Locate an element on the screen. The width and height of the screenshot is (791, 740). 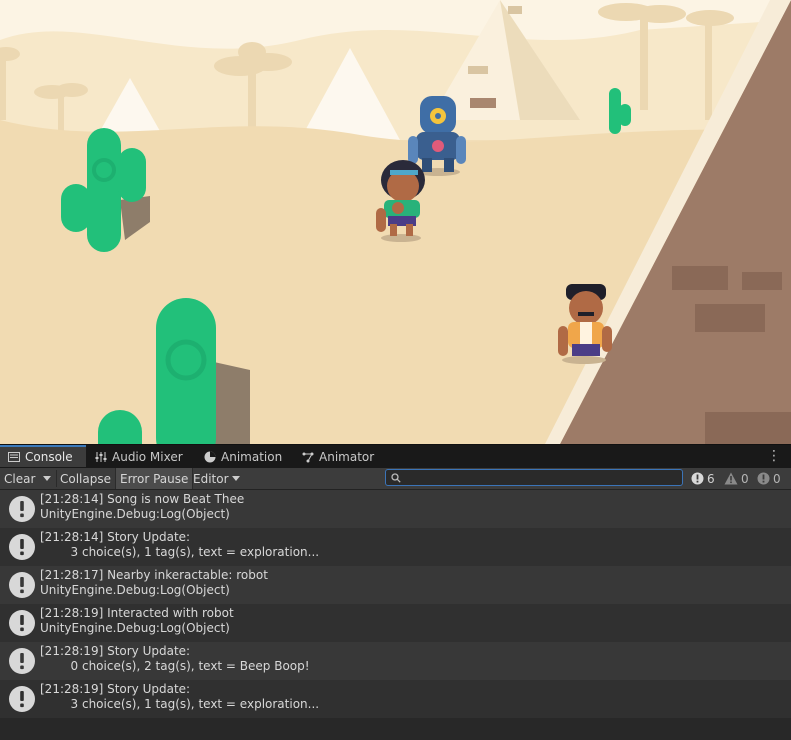
error-count-toggle: 0 is located at coordinates (769, 478).